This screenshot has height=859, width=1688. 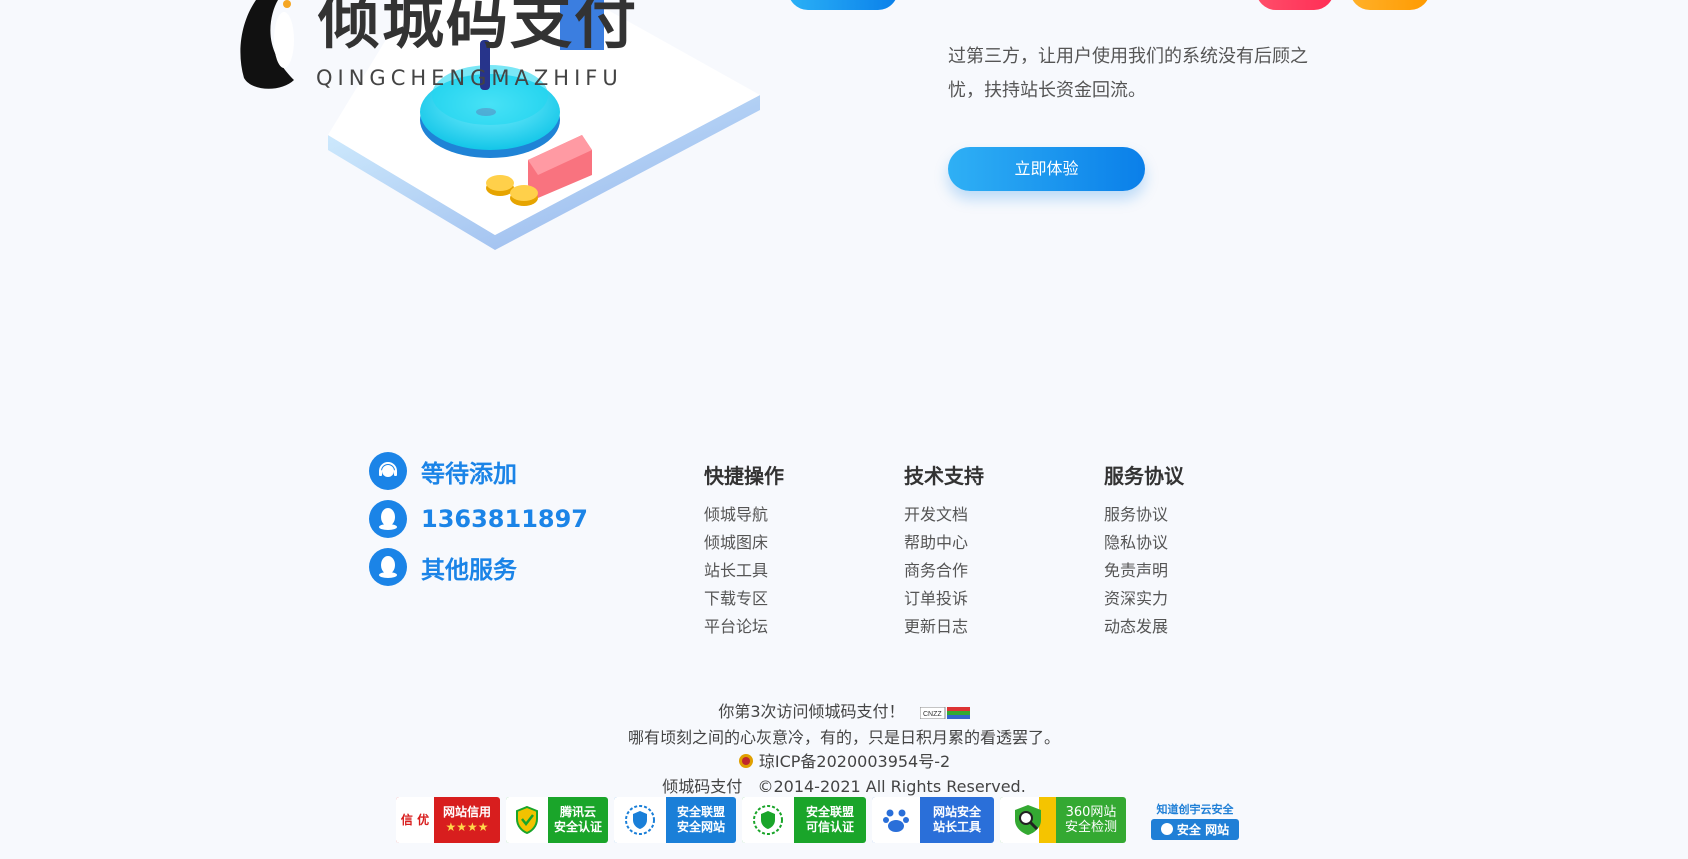 I want to click on contact-text: 1363811897, so click(x=504, y=519).